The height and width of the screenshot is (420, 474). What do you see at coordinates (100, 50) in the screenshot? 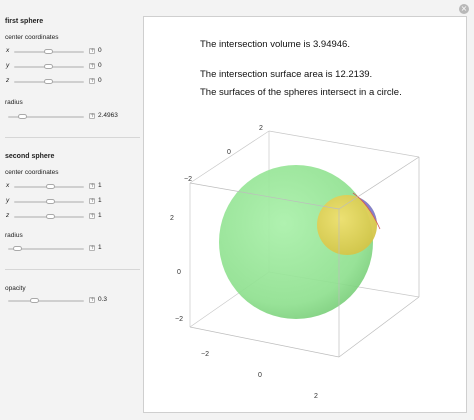
I see `first-x-value: 0` at bounding box center [100, 50].